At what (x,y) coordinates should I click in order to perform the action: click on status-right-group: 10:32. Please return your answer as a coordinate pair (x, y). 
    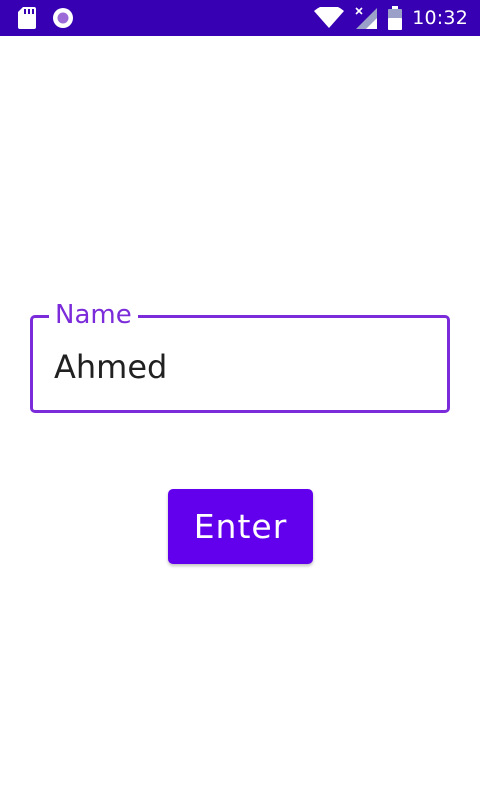
    Looking at the image, I should click on (391, 18).